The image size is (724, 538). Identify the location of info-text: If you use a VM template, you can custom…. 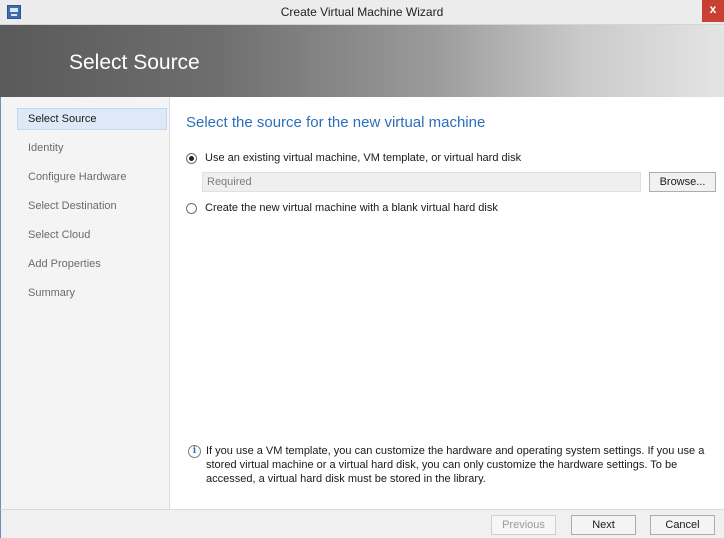
(455, 465).